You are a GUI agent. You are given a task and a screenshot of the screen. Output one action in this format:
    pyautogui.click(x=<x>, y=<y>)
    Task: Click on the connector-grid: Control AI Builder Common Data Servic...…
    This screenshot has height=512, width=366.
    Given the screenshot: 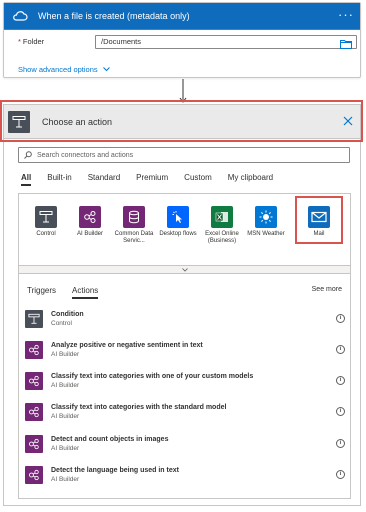 What is the action you would take?
    pyautogui.click(x=184, y=229)
    